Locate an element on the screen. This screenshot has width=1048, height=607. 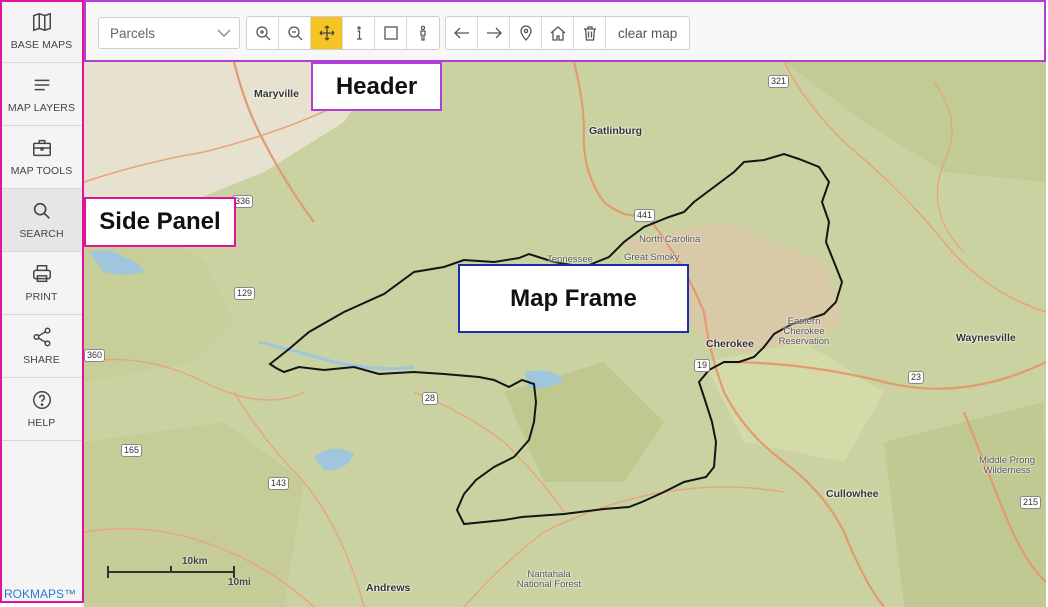
route-shield: 143 is located at coordinates (279, 483).